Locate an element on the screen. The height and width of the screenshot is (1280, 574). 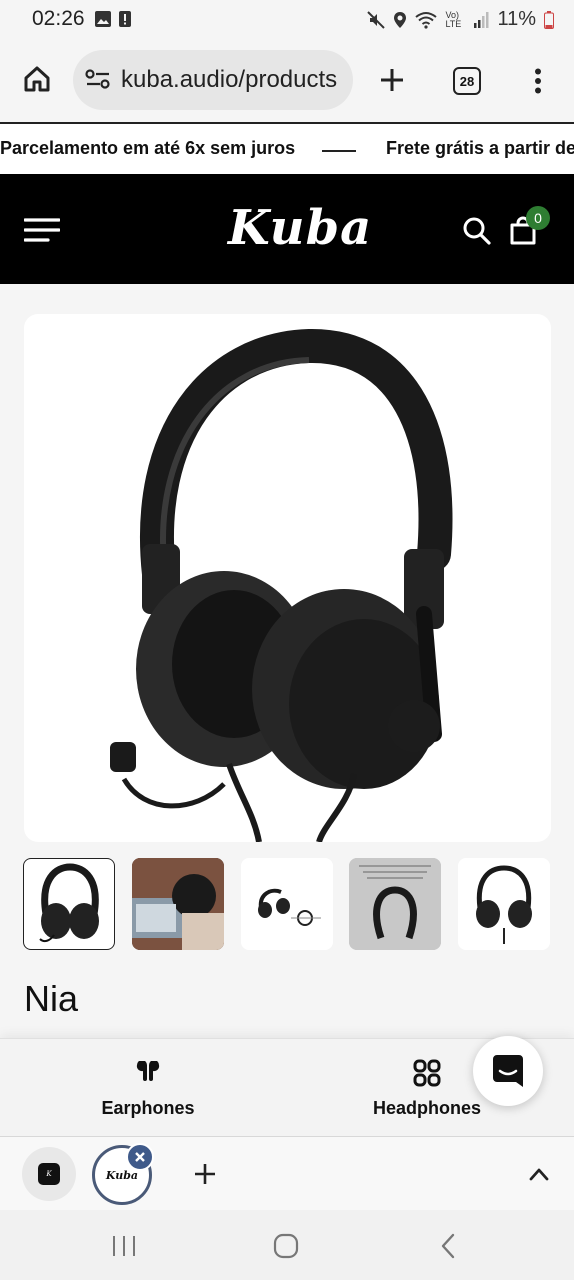
cart-count-badge: 0 is located at coordinates (538, 218).